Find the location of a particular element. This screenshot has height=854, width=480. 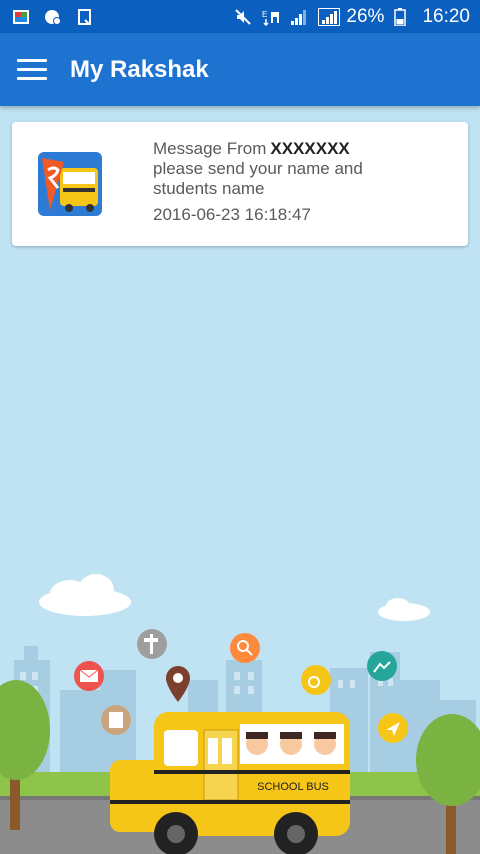

signal-sim1-icon is located at coordinates (299, 17).